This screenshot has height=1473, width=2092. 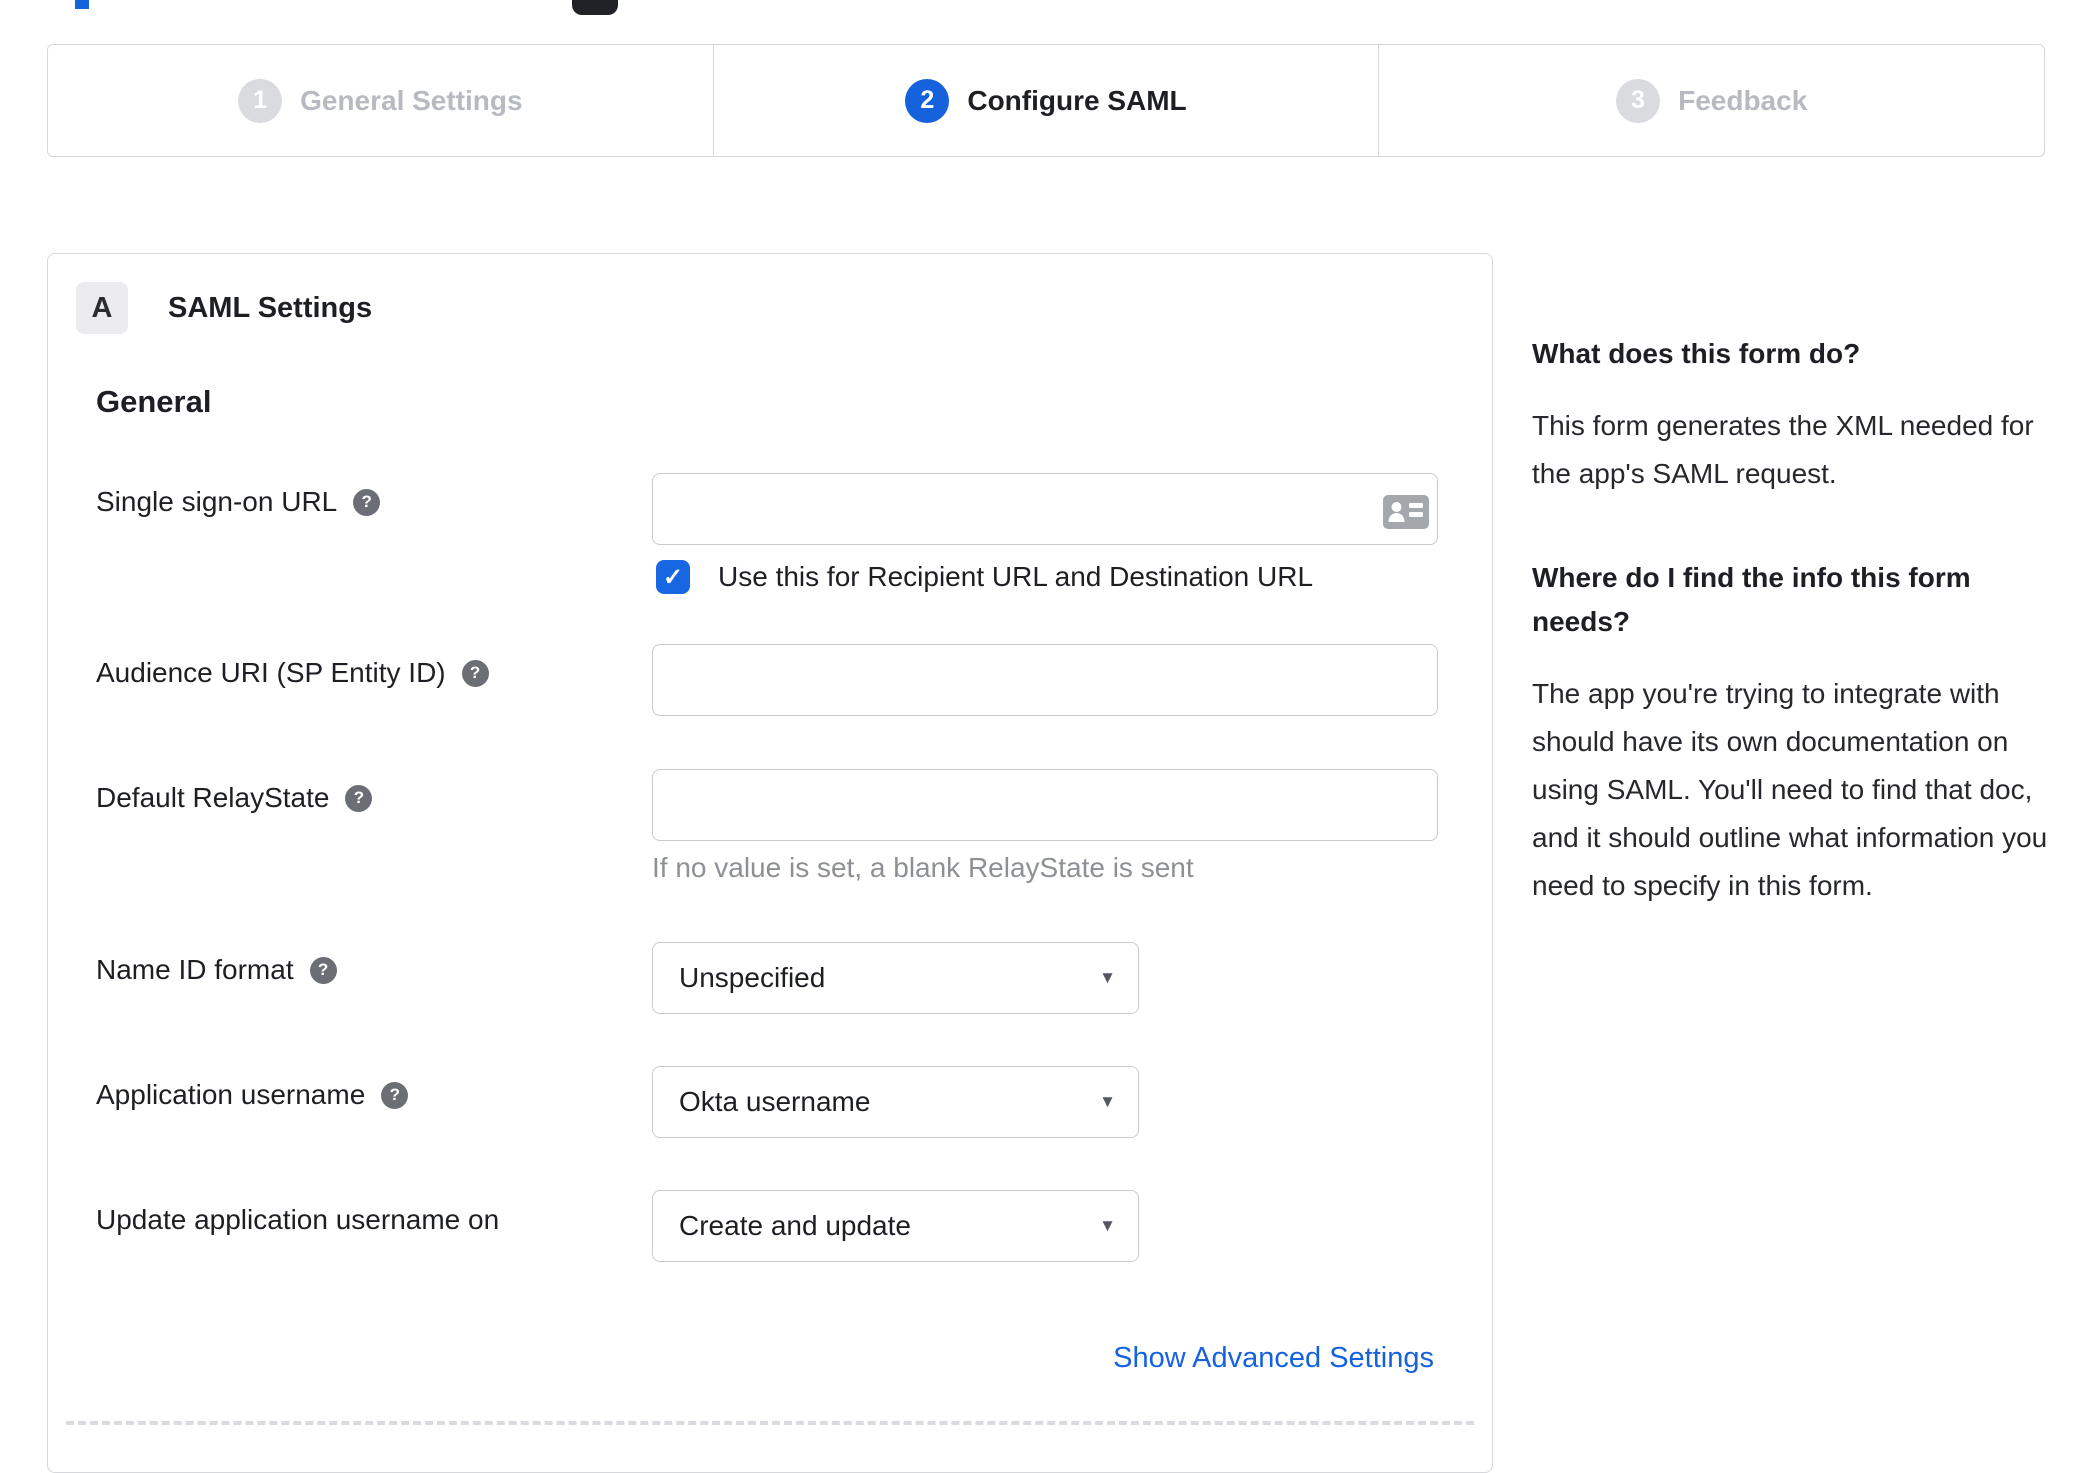 I want to click on step-configure-saml: 2 Configure SAML, so click(x=1045, y=100).